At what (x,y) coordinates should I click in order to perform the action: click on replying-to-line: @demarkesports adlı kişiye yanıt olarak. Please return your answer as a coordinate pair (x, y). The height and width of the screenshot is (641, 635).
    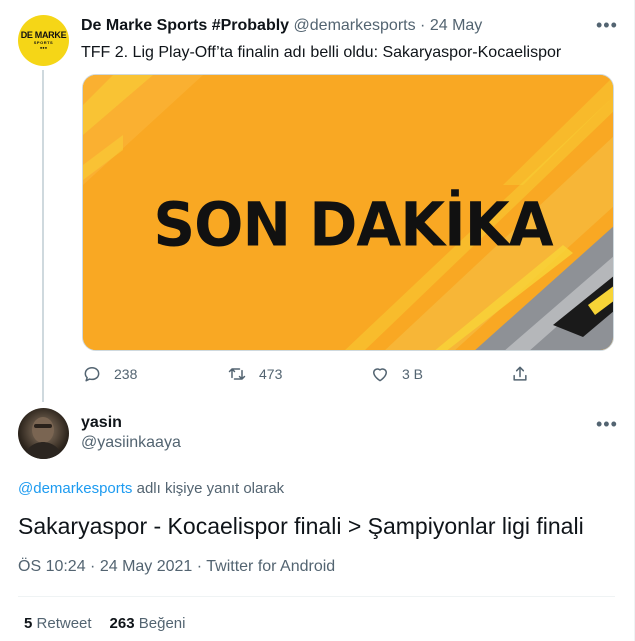
    Looking at the image, I should click on (151, 489).